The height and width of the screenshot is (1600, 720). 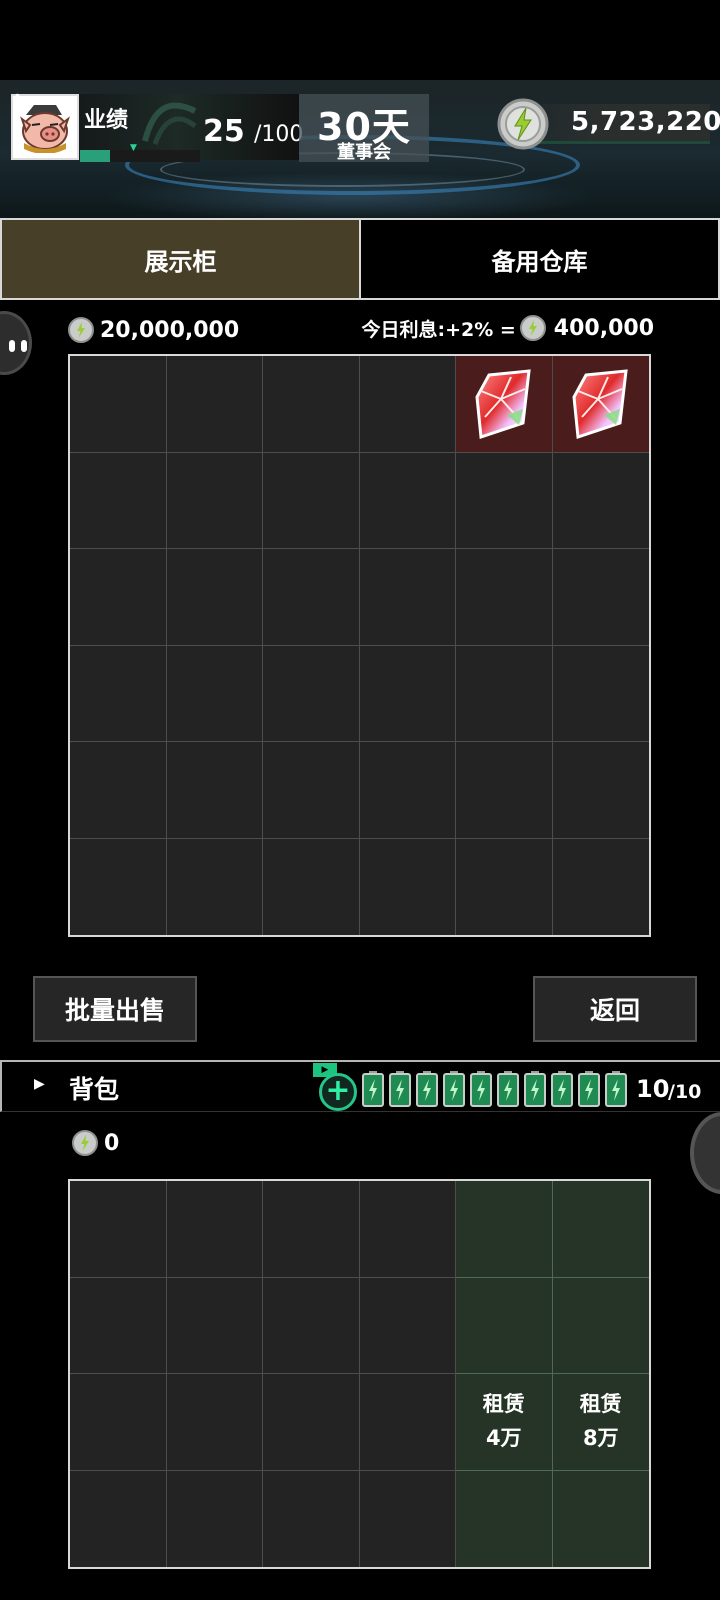 What do you see at coordinates (364, 152) in the screenshot?
I see `board-meeting-label: 董事会` at bounding box center [364, 152].